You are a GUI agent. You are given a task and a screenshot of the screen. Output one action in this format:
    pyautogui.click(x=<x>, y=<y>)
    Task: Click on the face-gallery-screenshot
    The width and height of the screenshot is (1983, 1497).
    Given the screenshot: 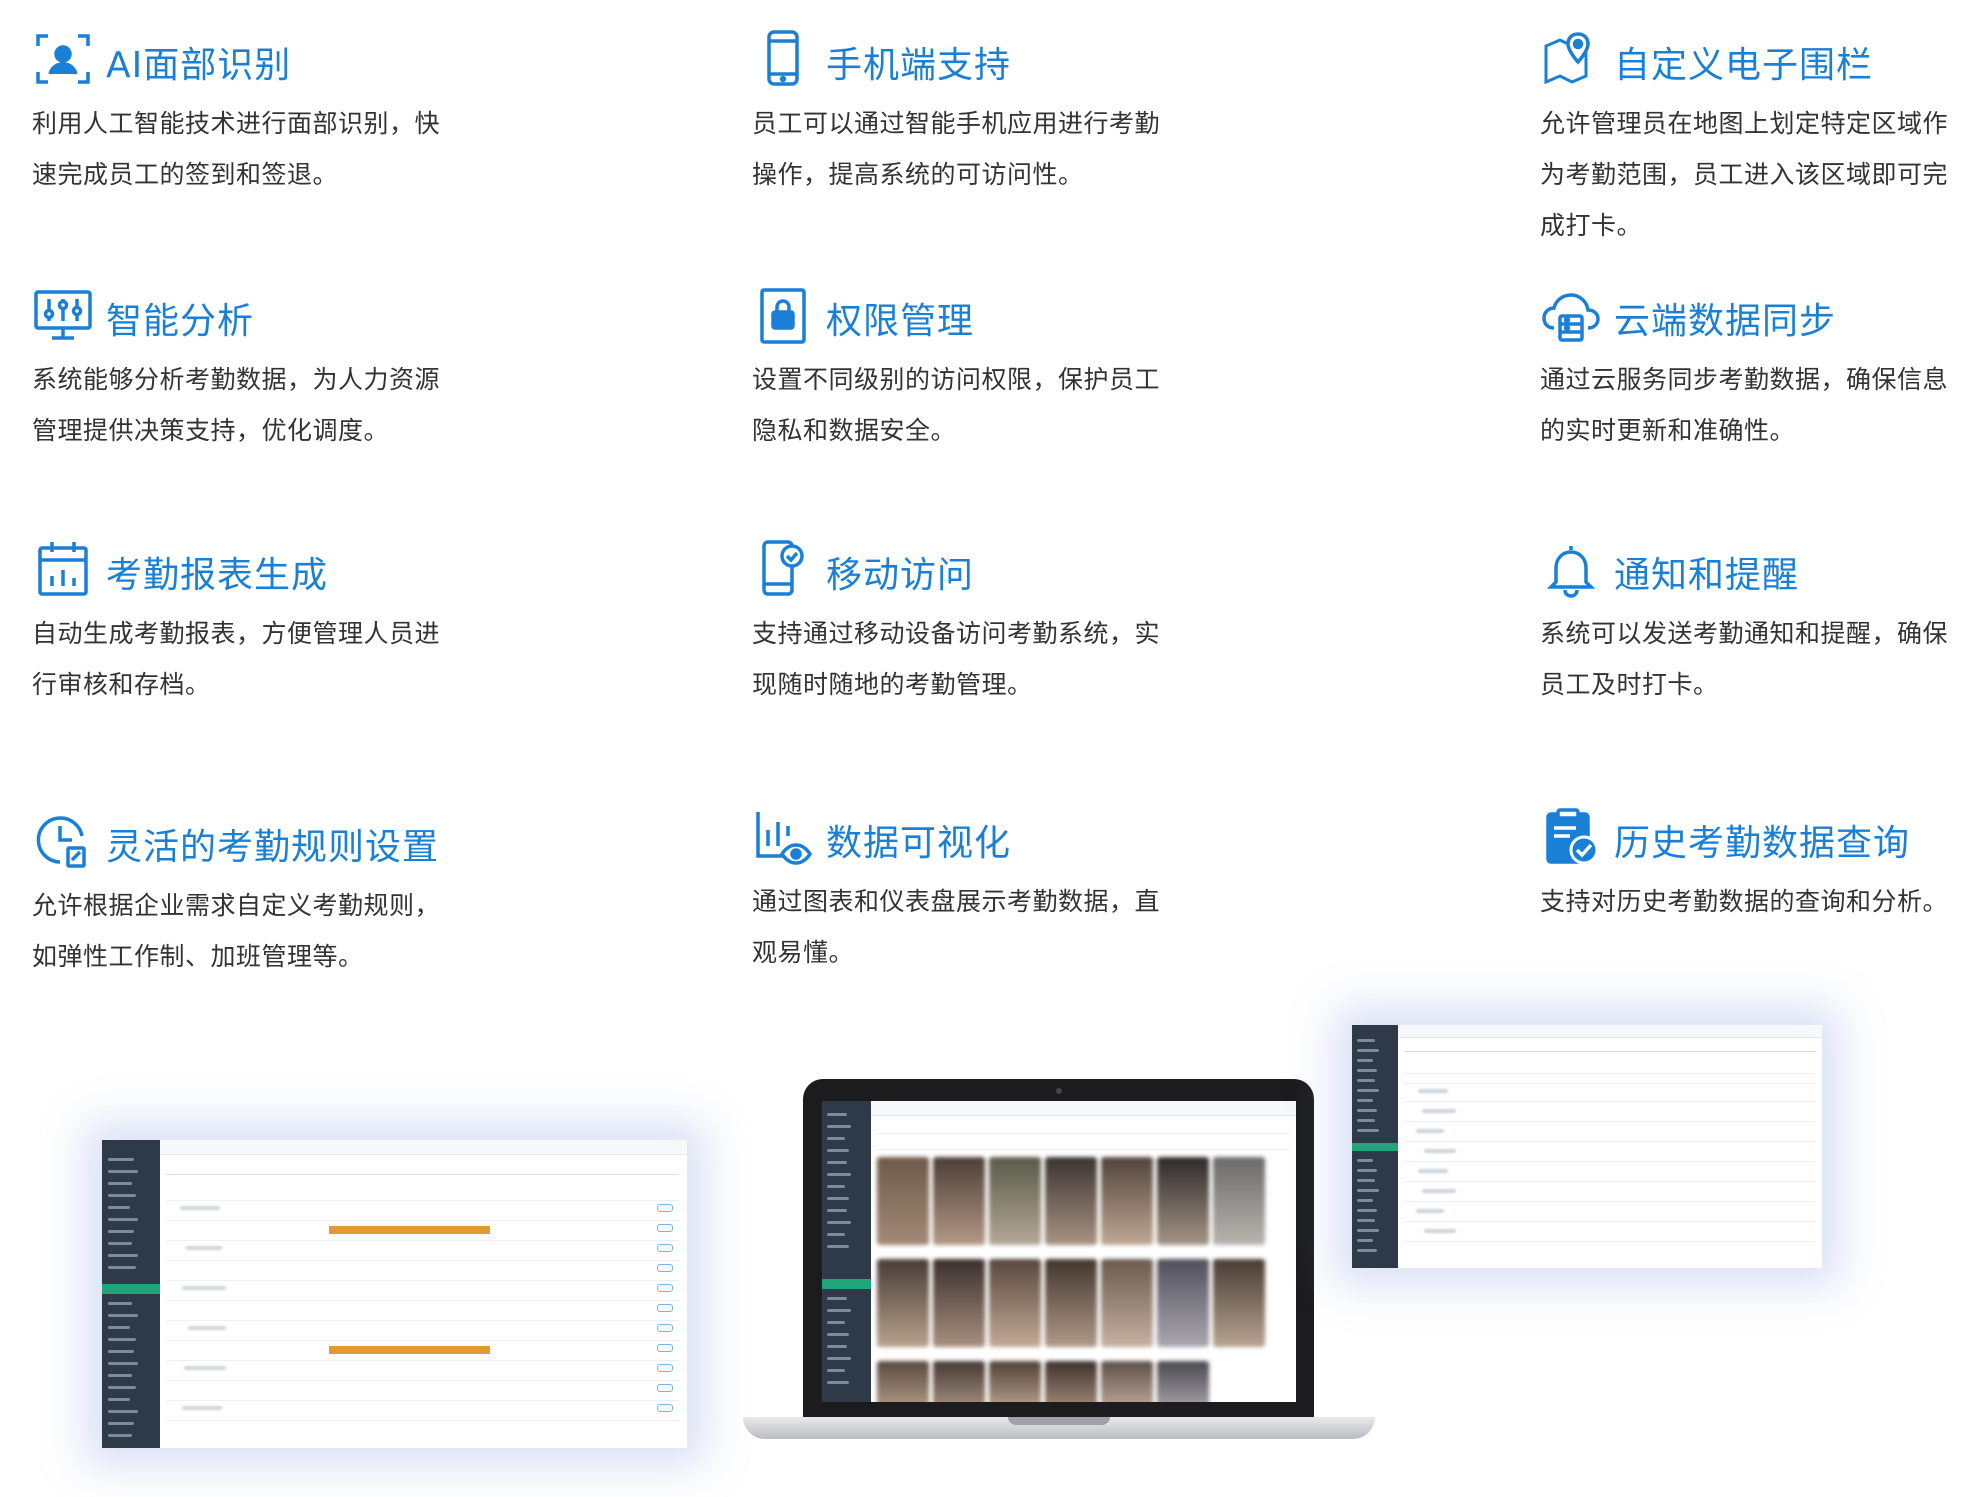 What is the action you would take?
    pyautogui.click(x=1059, y=1251)
    